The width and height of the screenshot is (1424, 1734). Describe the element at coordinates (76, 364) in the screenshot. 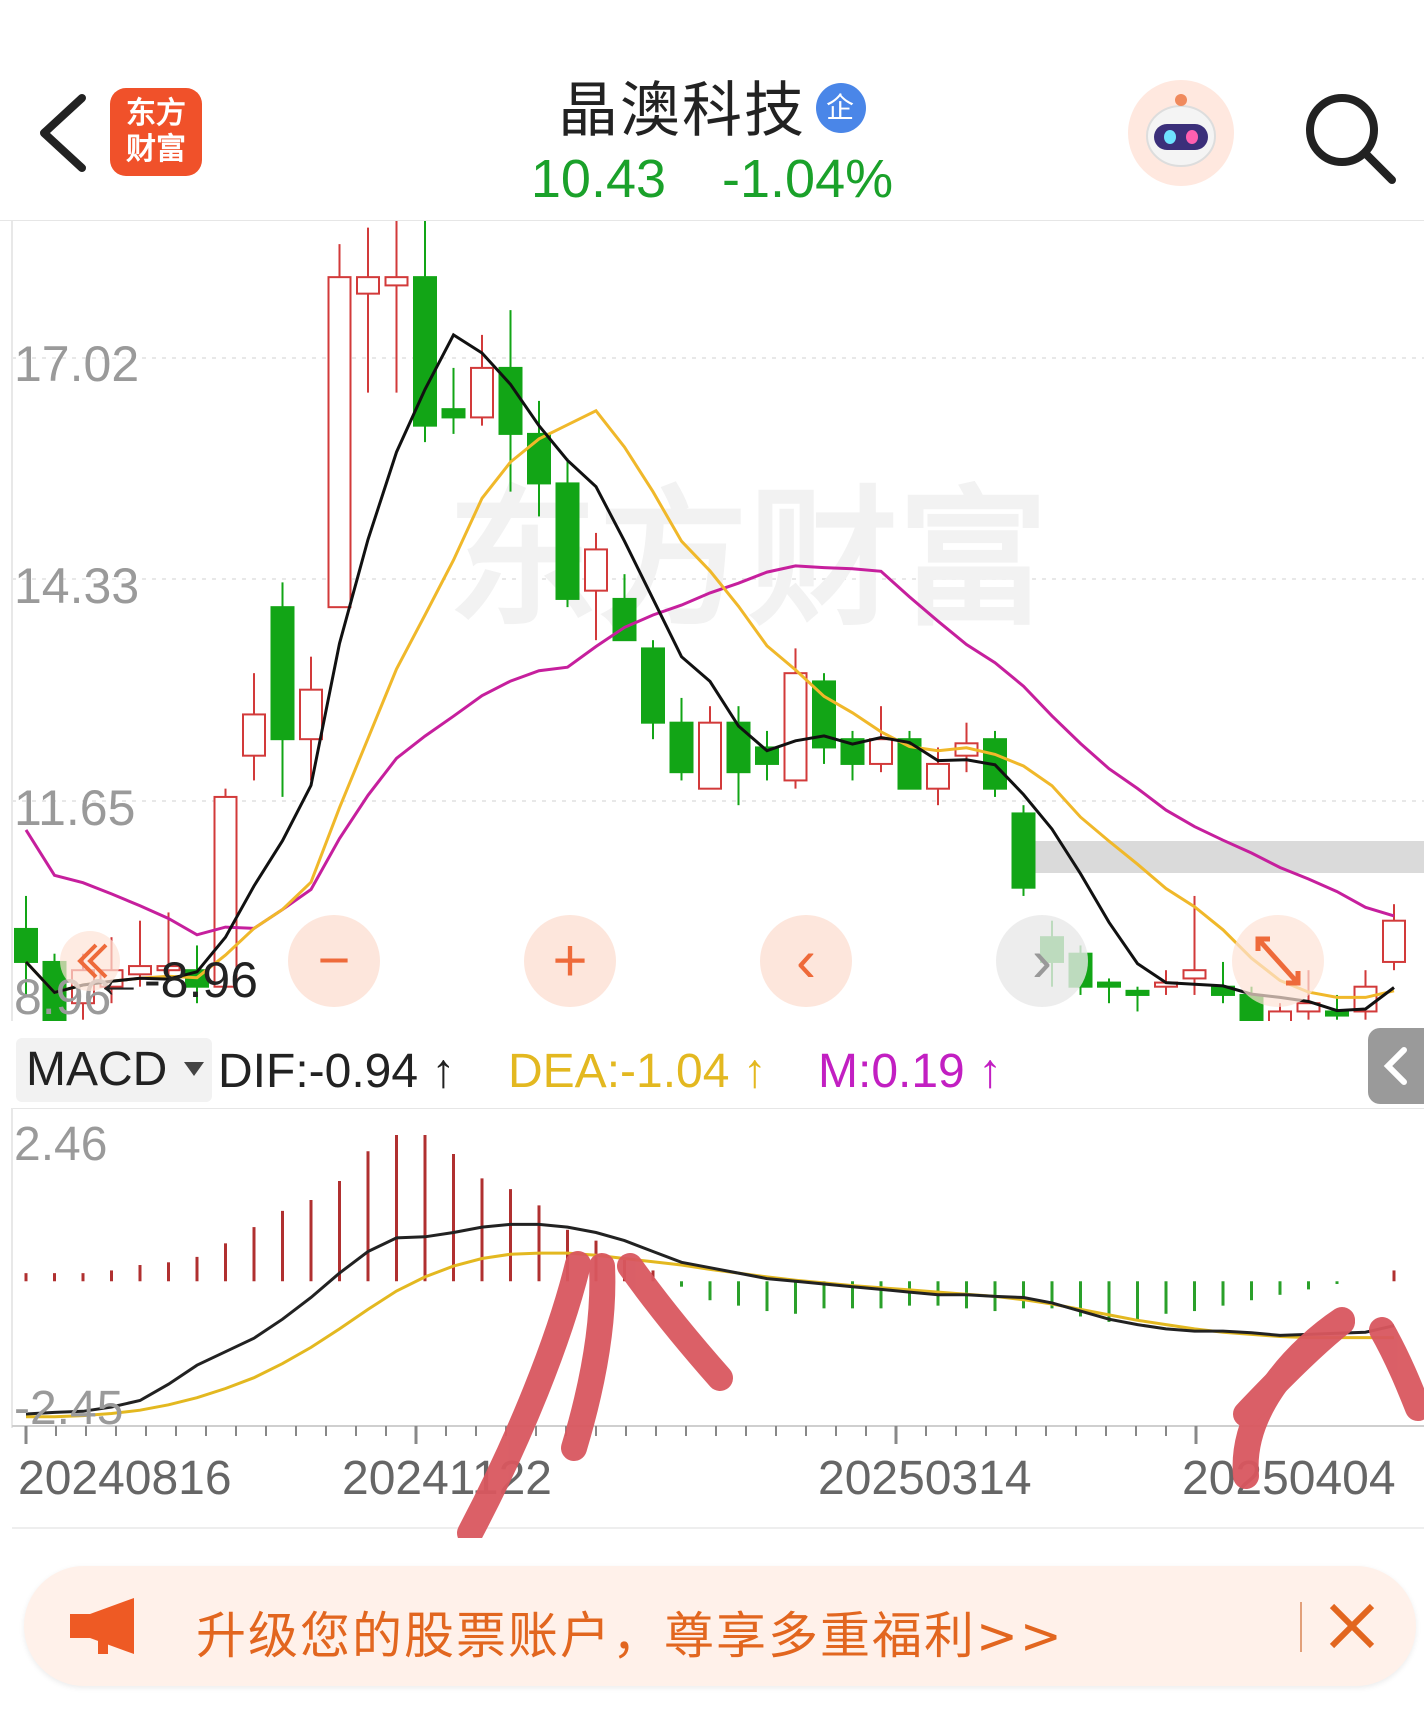

I see `y-label: 17.02` at that location.